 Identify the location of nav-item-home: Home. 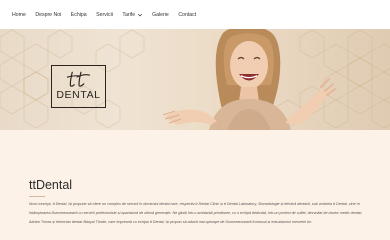
(19, 15).